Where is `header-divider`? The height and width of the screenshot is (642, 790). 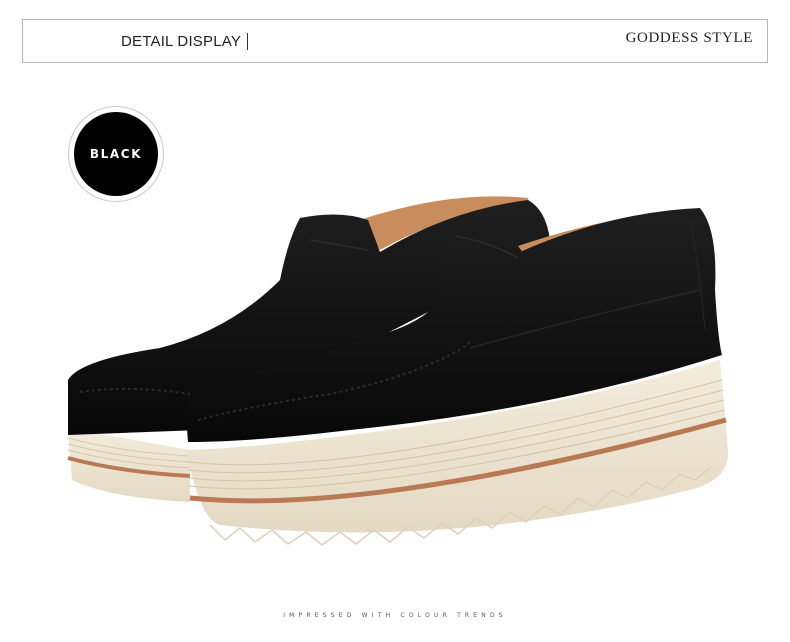
header-divider is located at coordinates (248, 41).